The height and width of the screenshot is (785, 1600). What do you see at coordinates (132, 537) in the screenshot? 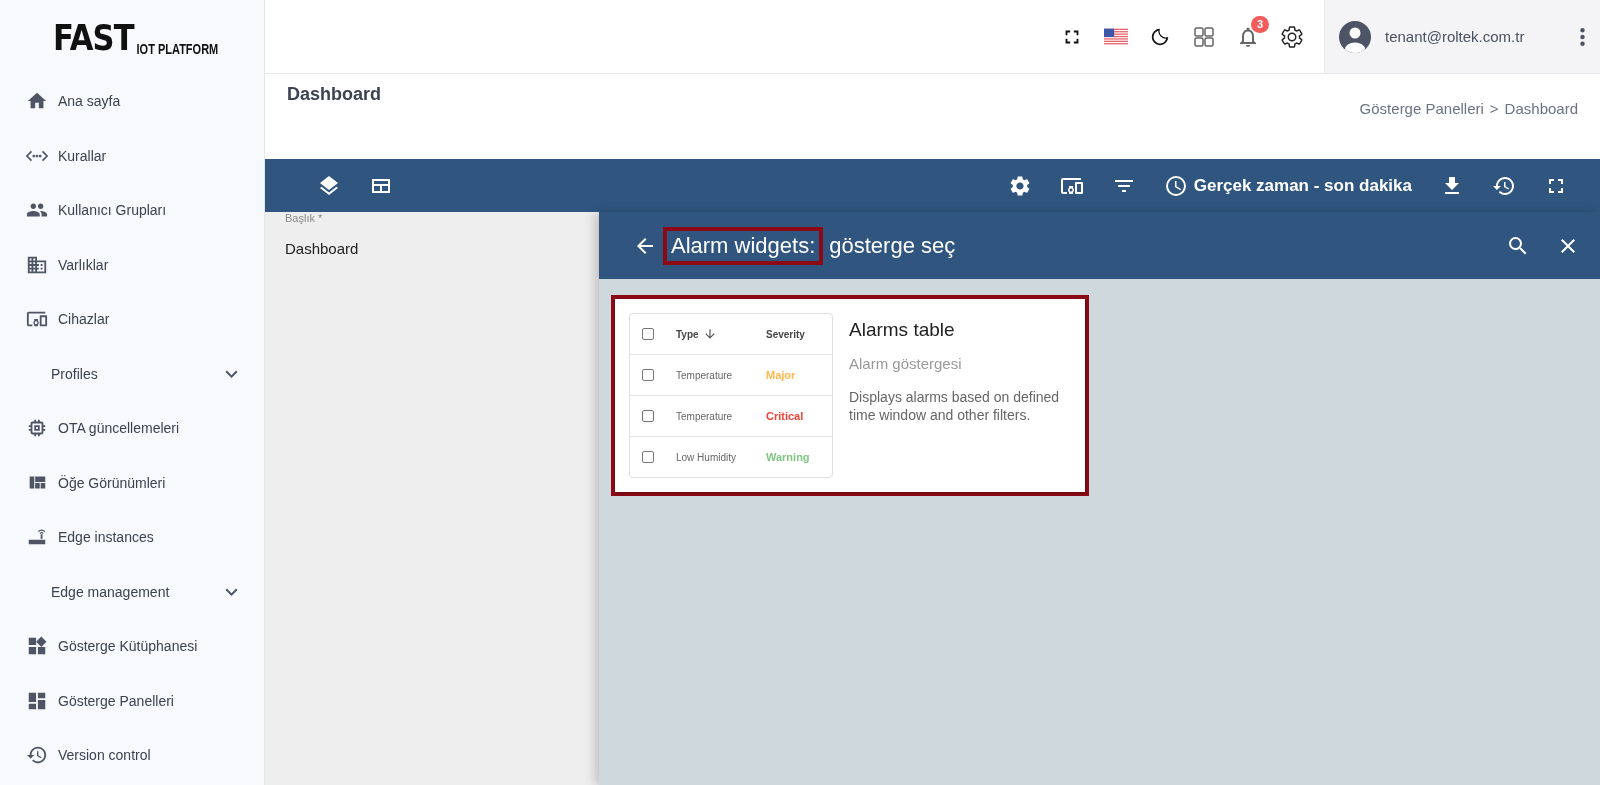
I see `sidebar-item: Edge instances` at bounding box center [132, 537].